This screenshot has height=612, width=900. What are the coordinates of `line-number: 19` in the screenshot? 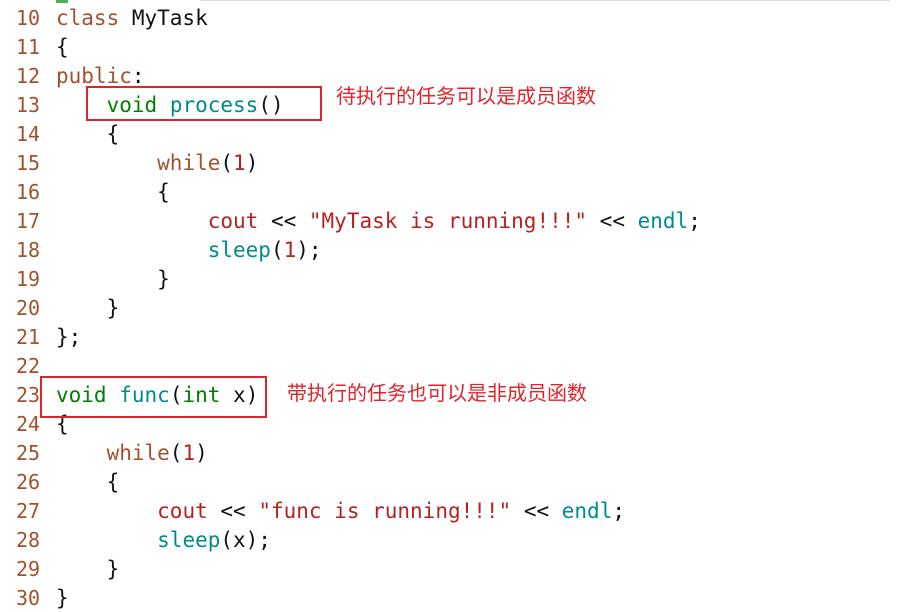 It's located at (28, 279).